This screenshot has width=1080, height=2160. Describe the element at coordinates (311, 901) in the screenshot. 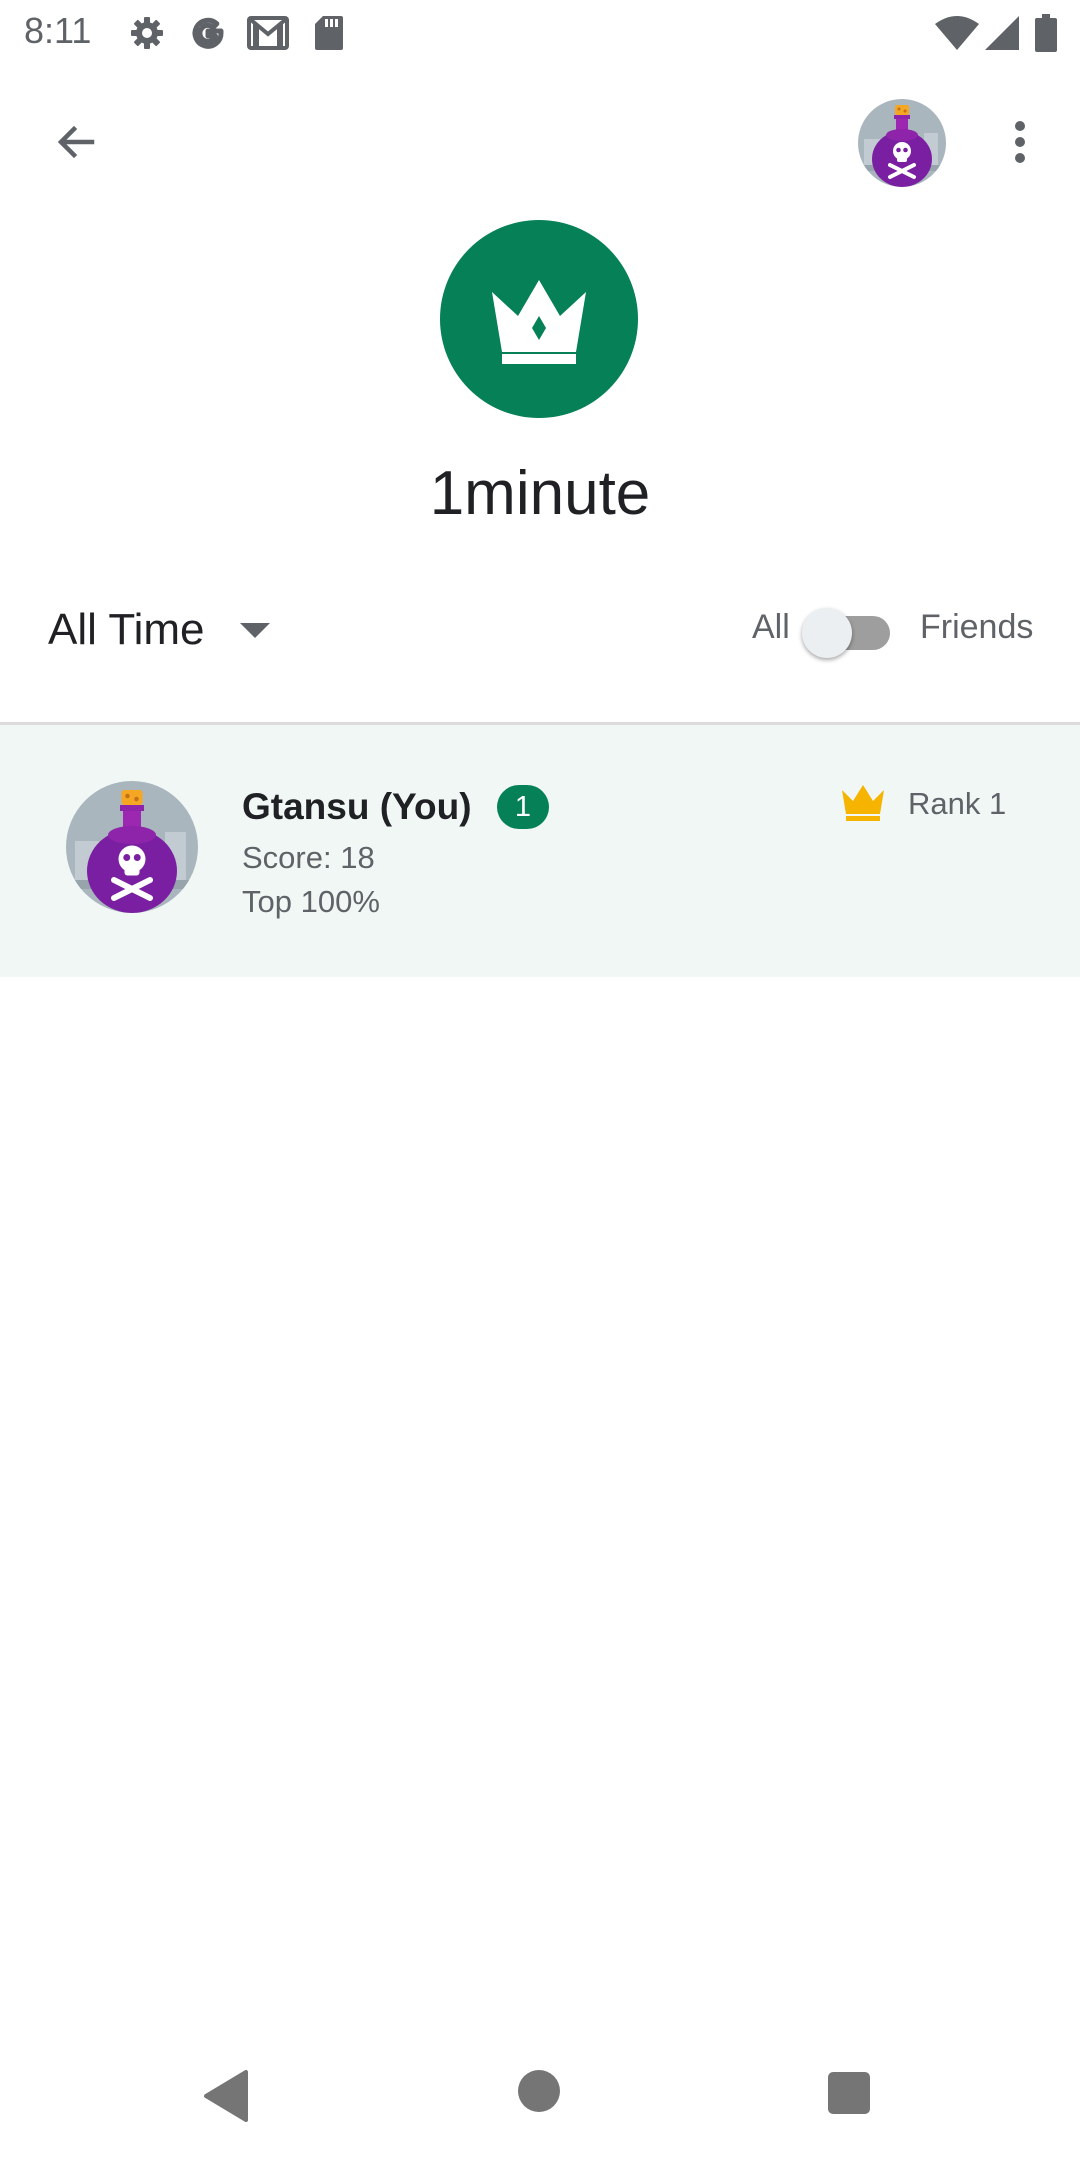

I see `player-percentile: Top 100%` at that location.